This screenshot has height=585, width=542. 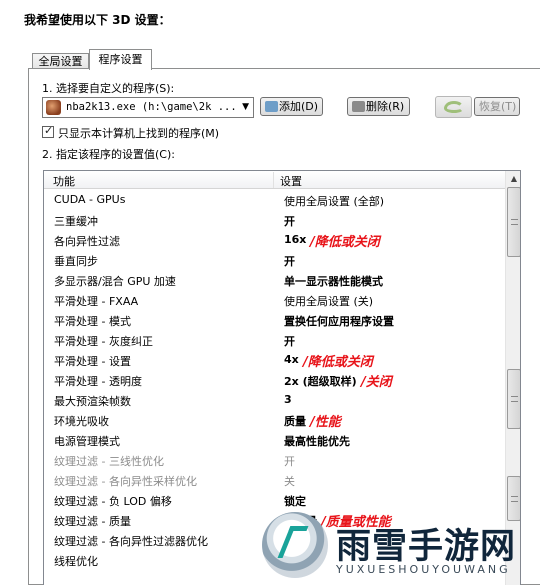 What do you see at coordinates (274, 260) in the screenshot?
I see `table-row: 垂直同步 开` at bounding box center [274, 260].